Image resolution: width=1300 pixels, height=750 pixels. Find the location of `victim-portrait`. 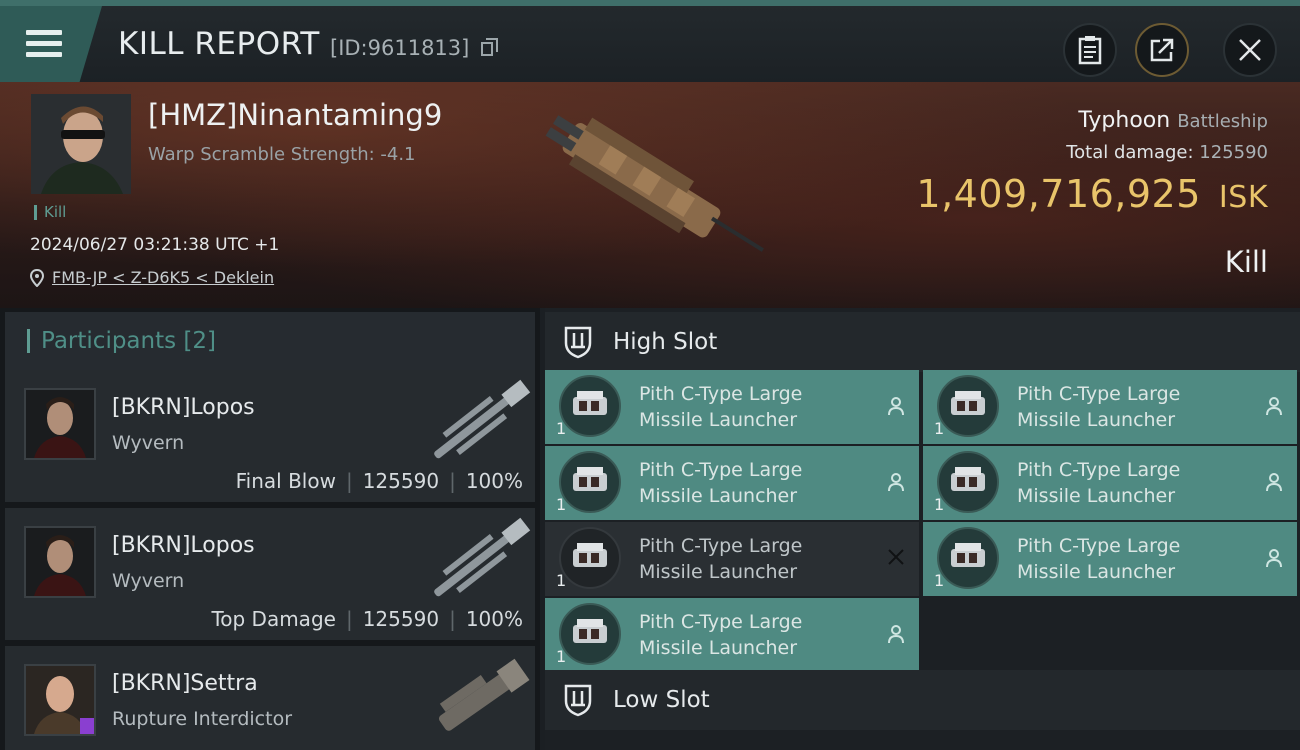

victim-portrait is located at coordinates (81, 144).